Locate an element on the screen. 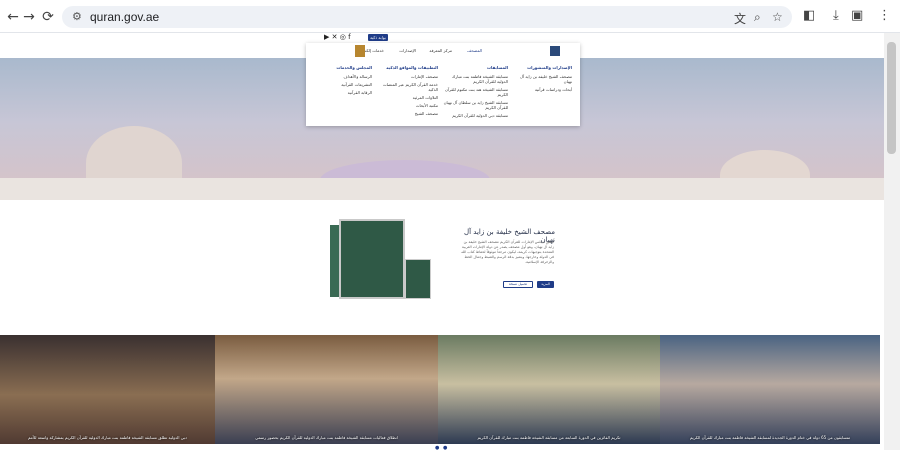  menu-kebab-icon: ⋮ is located at coordinates (884, 15).